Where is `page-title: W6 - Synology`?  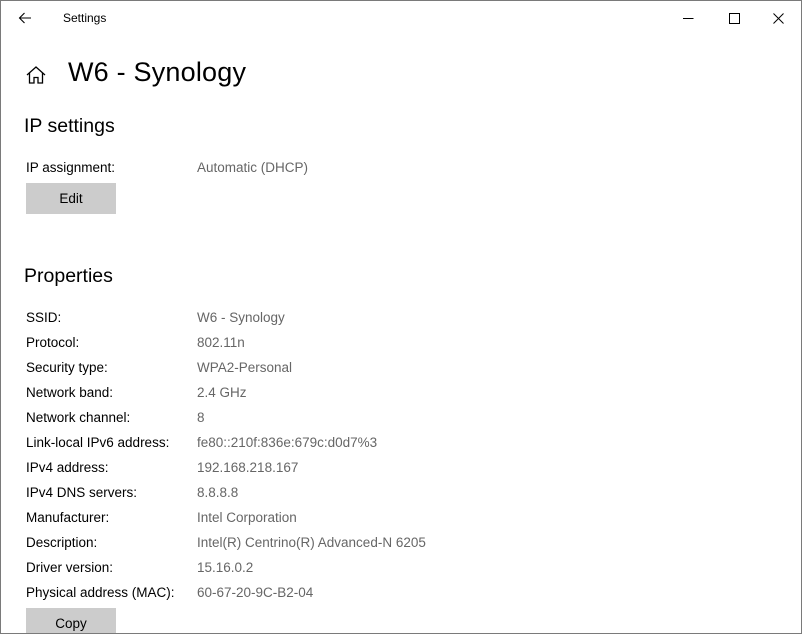 page-title: W6 - Synology is located at coordinates (157, 72).